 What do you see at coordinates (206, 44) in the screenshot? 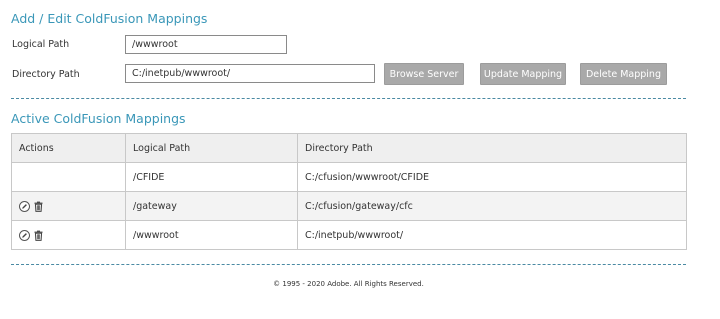
I see `logical-path-input` at bounding box center [206, 44].